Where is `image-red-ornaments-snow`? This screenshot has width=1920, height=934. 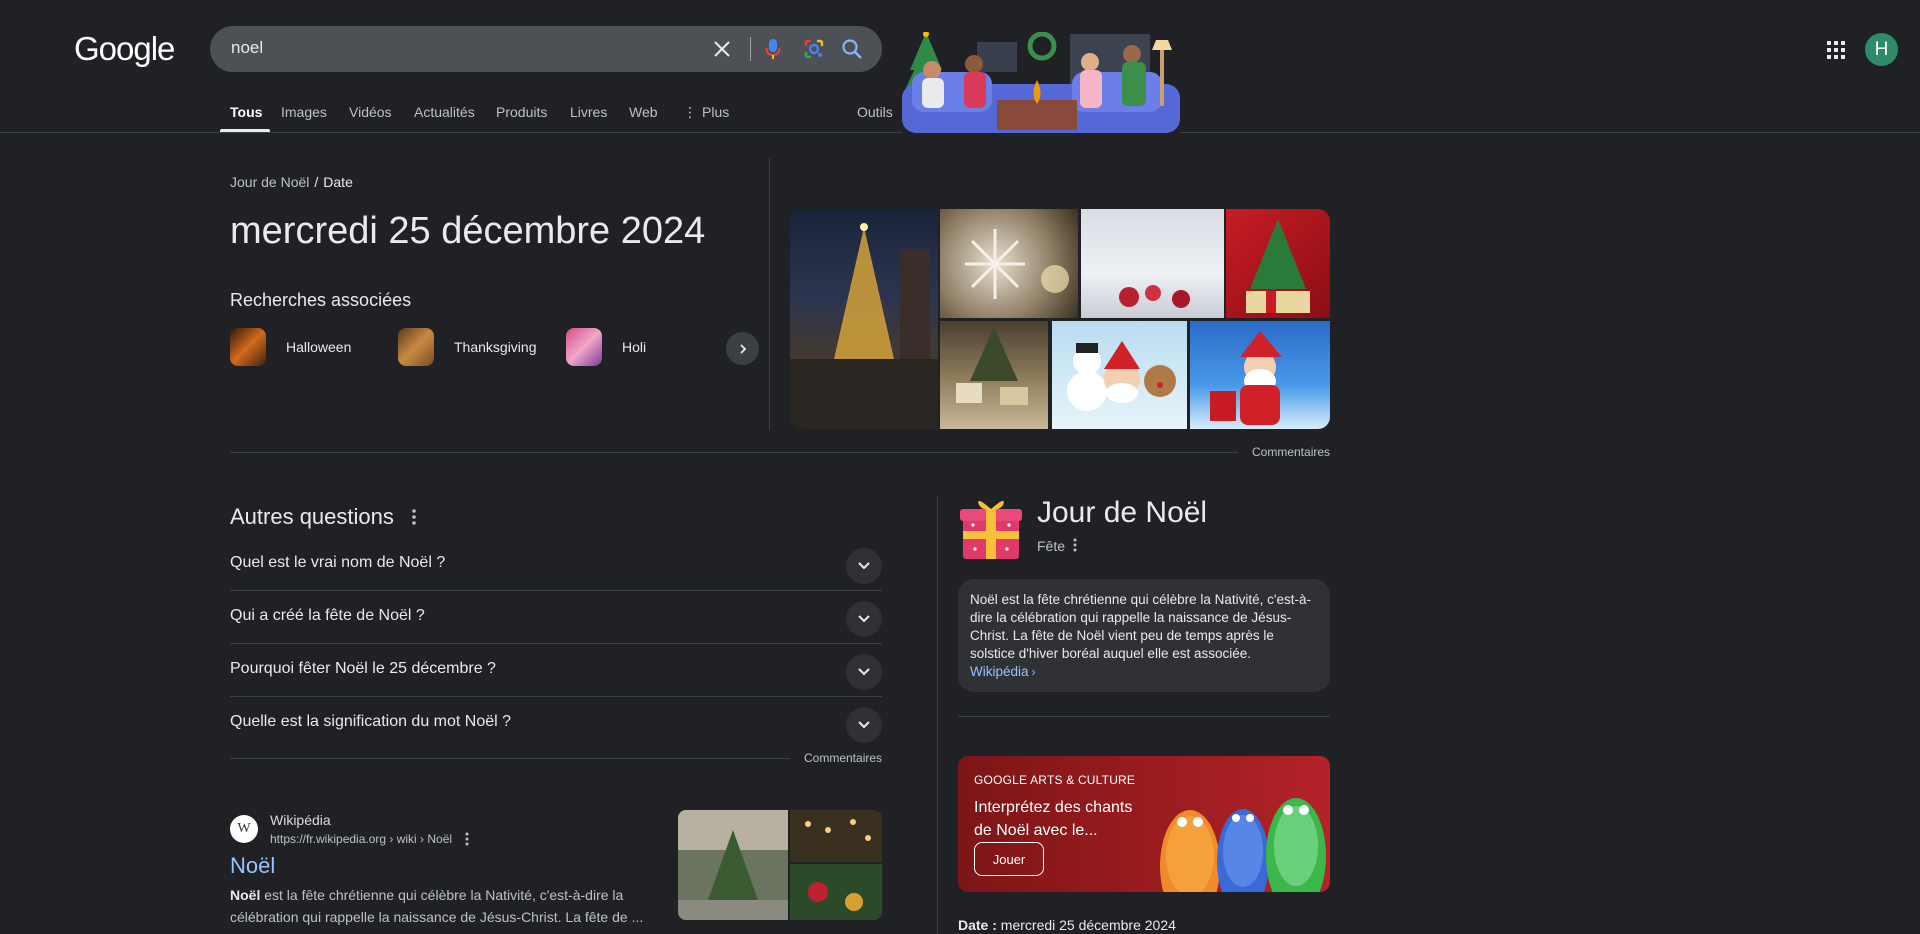
image-red-ornaments-snow is located at coordinates (1152, 263).